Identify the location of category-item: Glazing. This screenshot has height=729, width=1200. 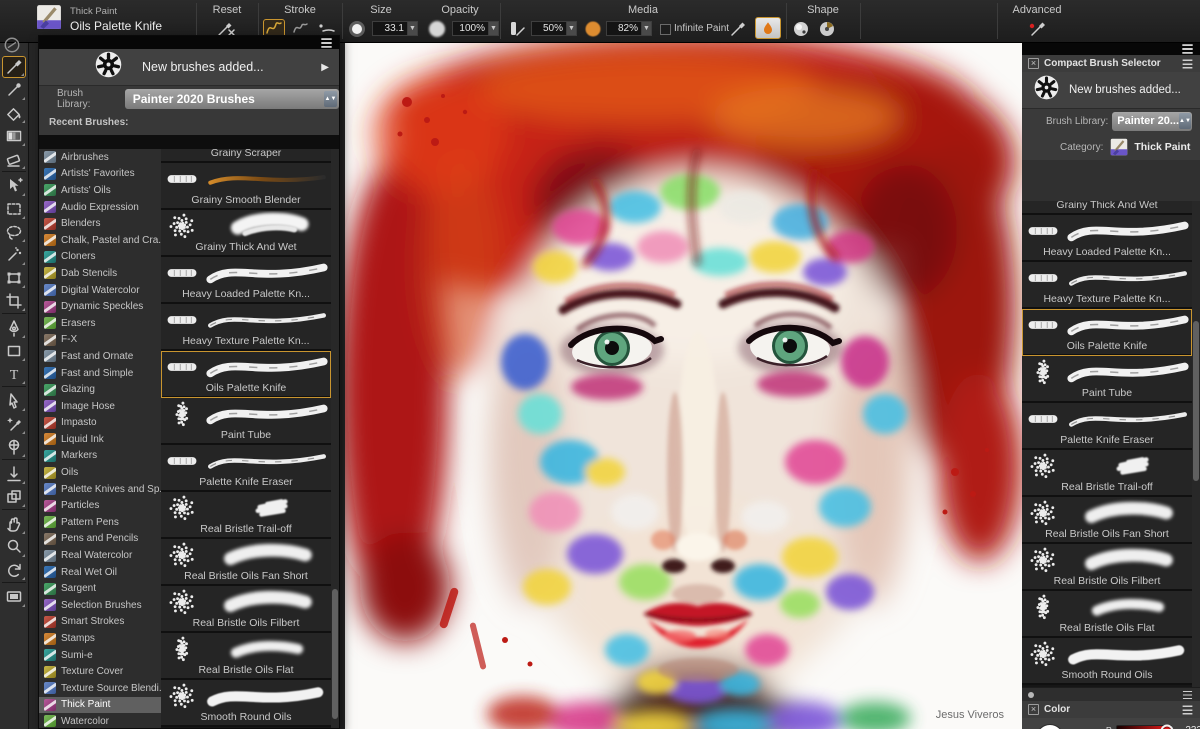
(100, 389).